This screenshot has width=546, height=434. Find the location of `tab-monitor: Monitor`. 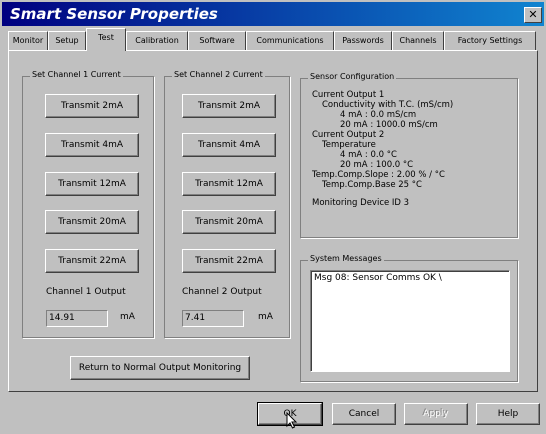

tab-monitor: Monitor is located at coordinates (28, 40).